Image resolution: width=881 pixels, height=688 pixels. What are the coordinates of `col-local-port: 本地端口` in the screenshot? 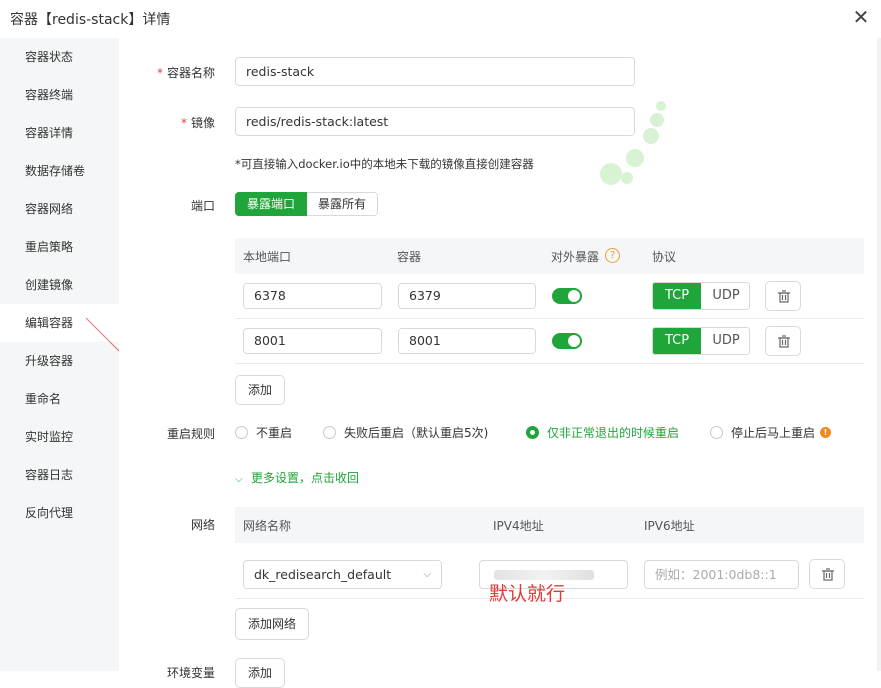 It's located at (267, 257).